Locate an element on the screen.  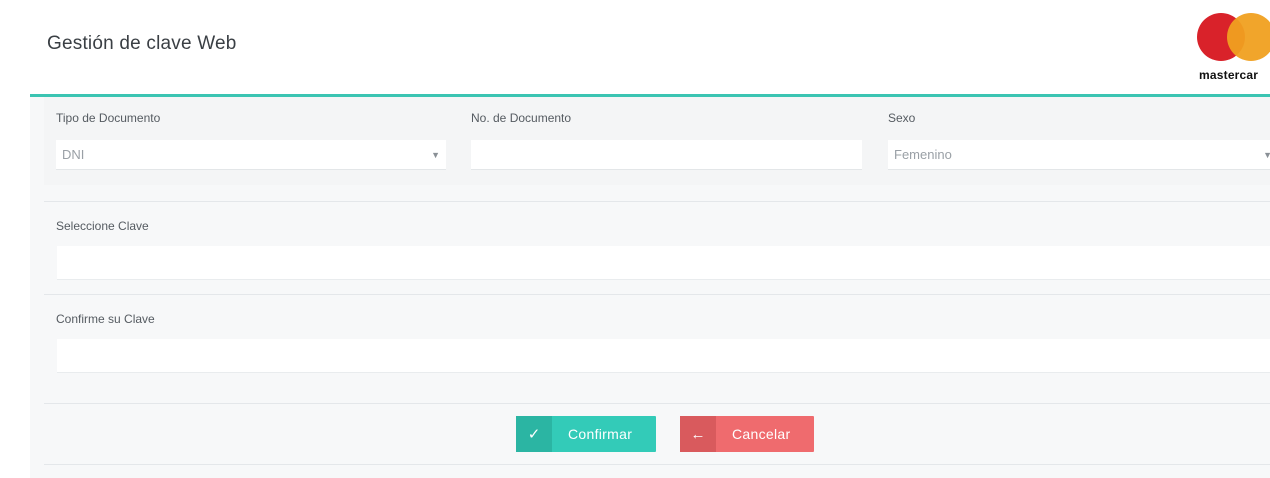
mastercard-logo: mastercar is located at coordinates (1230, 49).